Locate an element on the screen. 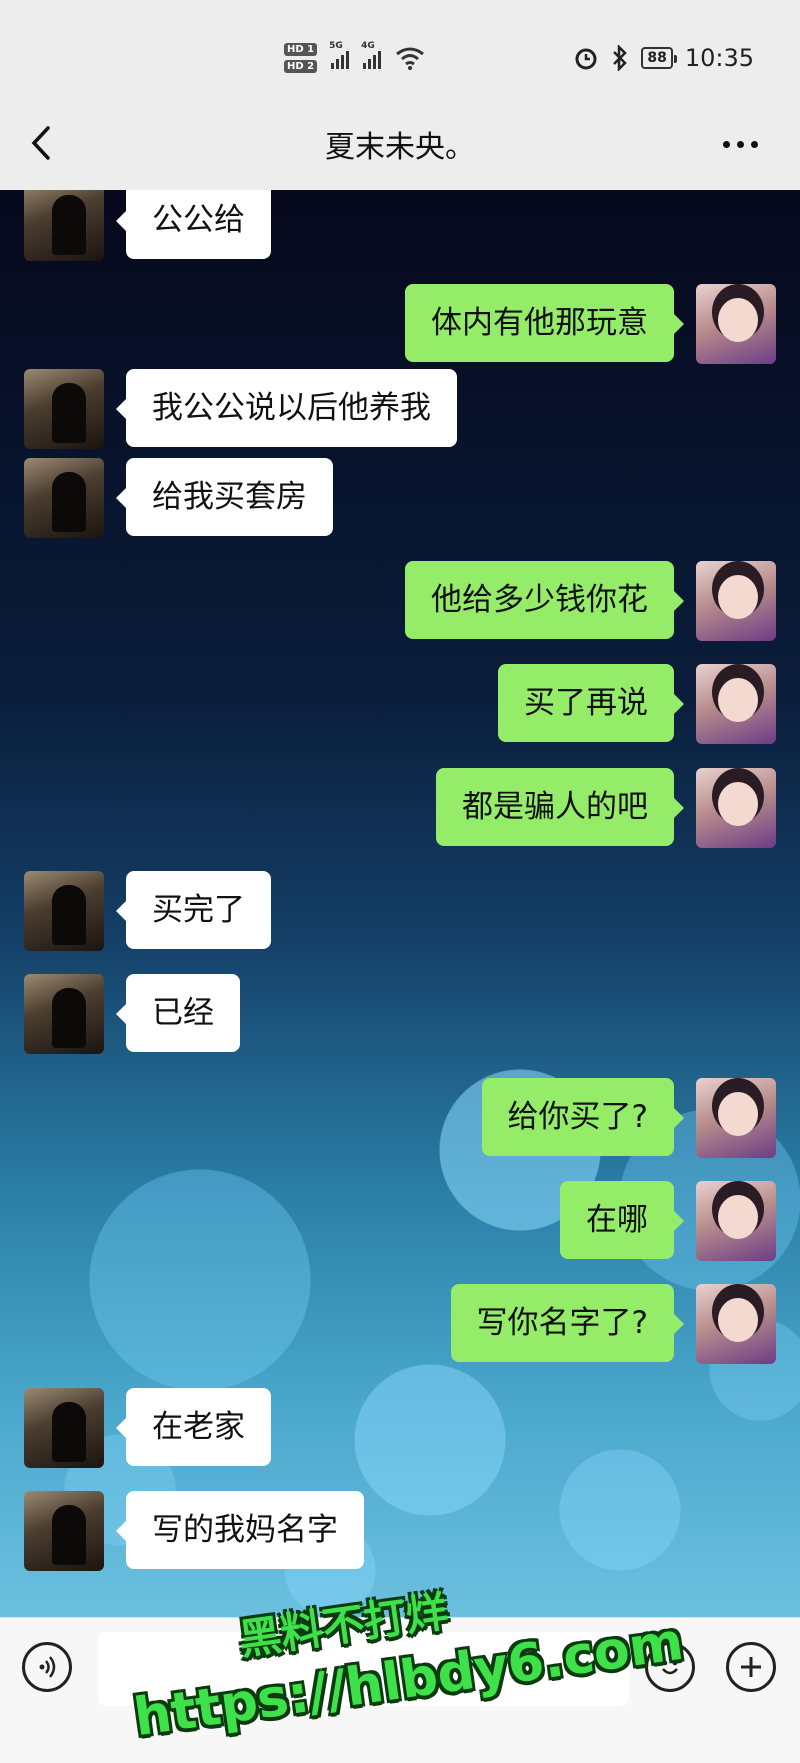 The height and width of the screenshot is (1763, 800). message-bubble: 我公公说以后他养我 is located at coordinates (286, 408).